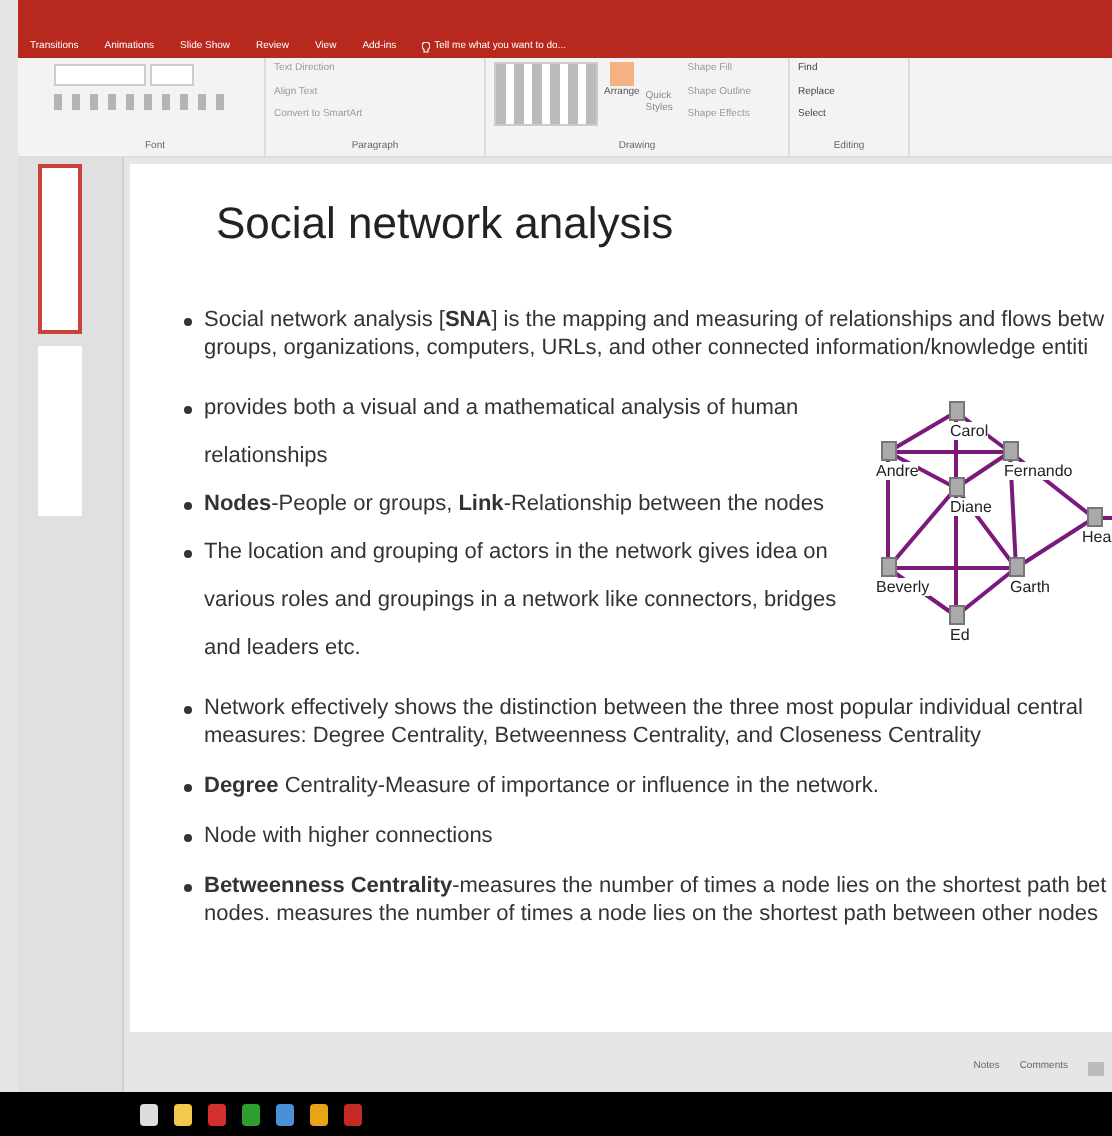 The image size is (1112, 1136). What do you see at coordinates (643, 708) in the screenshot?
I see `bullet-text: Network effectively shows the distinction between the three most popular individual central` at bounding box center [643, 708].